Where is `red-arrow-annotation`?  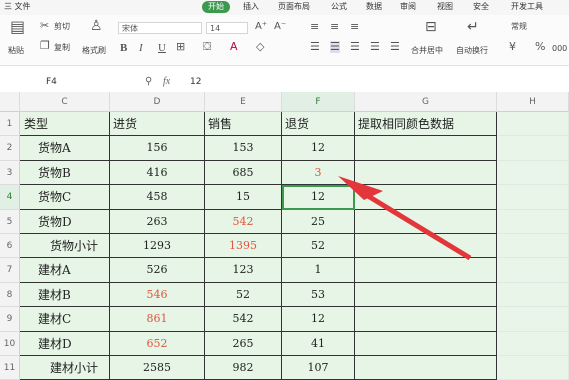 red-arrow-annotation is located at coordinates (405, 218).